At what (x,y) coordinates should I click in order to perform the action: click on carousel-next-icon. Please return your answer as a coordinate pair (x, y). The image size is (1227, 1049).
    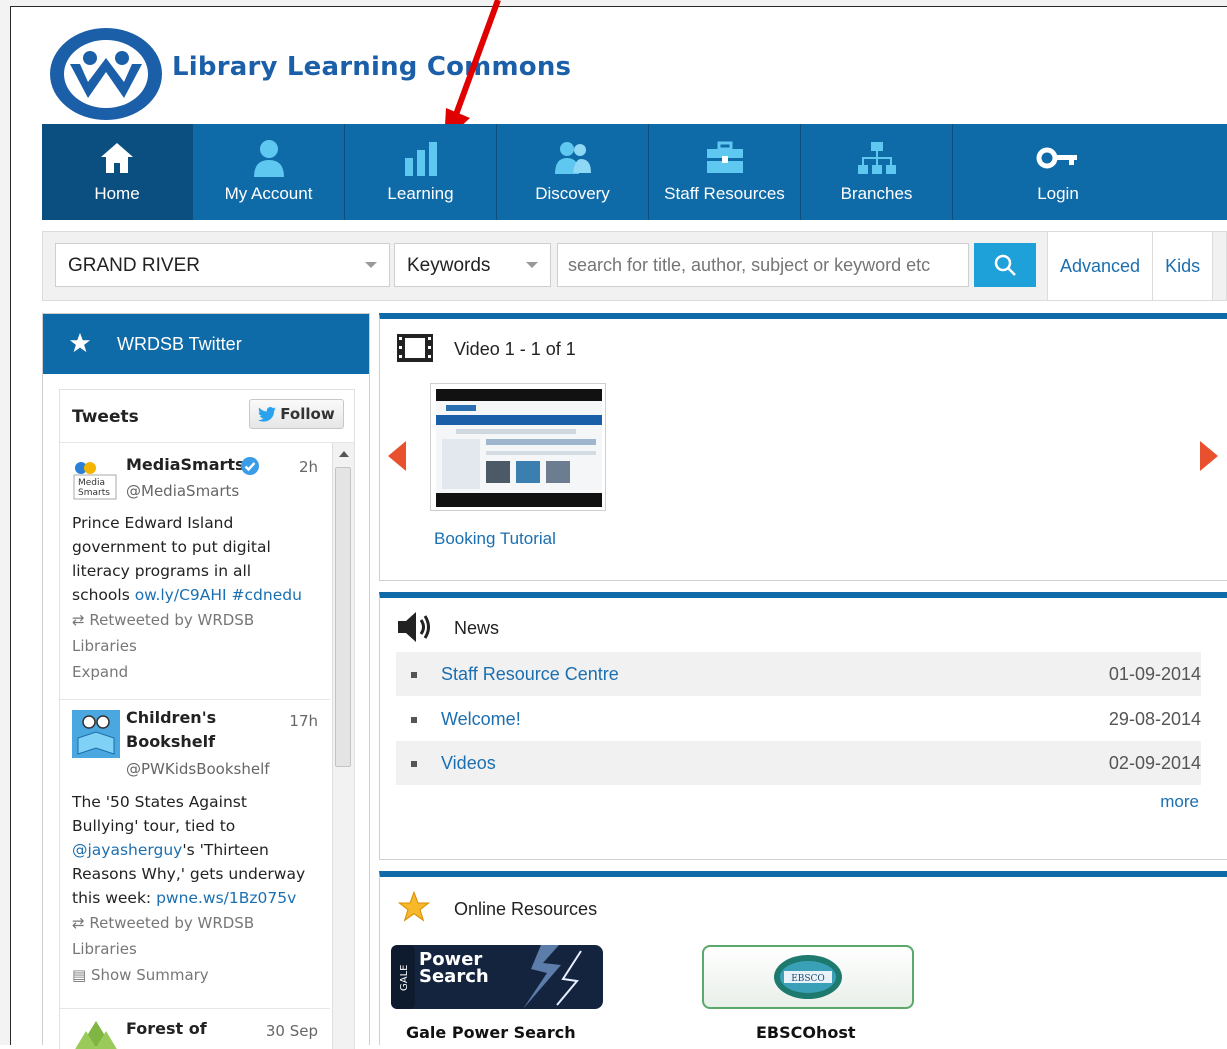
    Looking at the image, I should click on (1209, 456).